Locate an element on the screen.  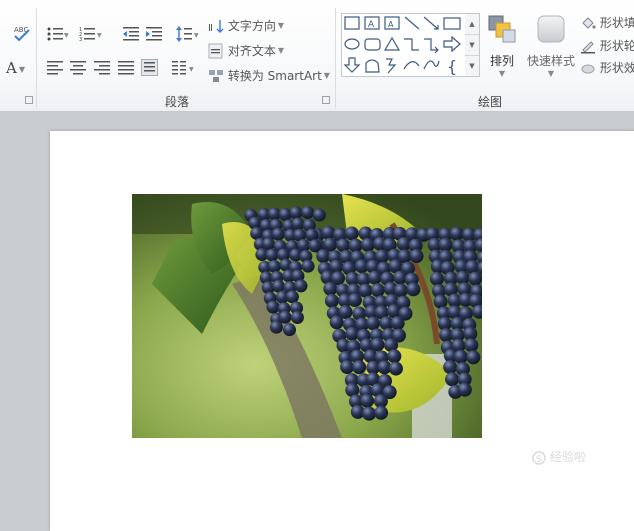
shape-lightning is located at coordinates (391, 66).